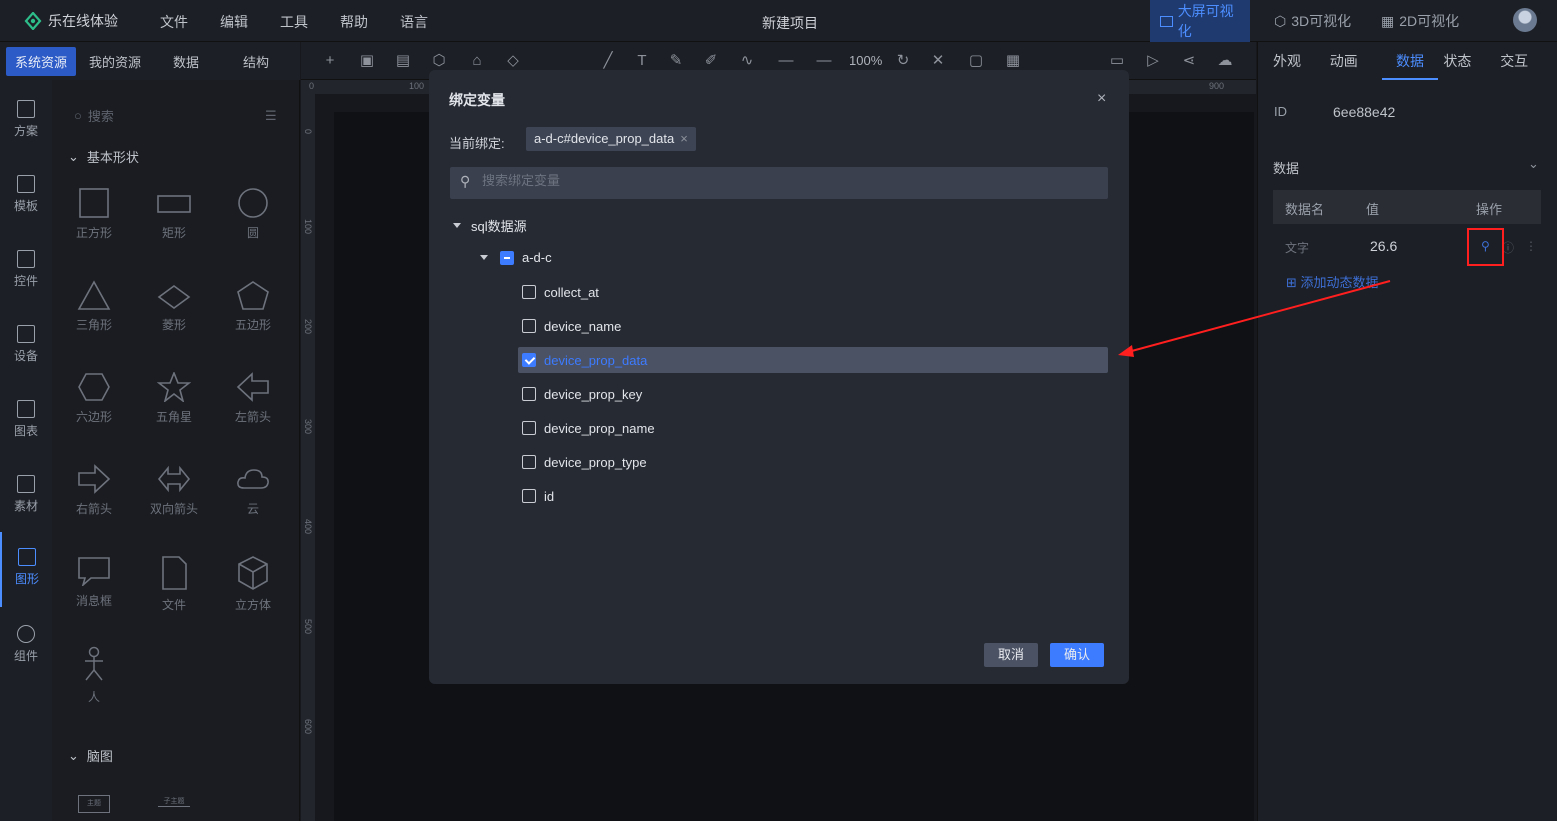 Image resolution: width=1557 pixels, height=821 pixels. I want to click on refresh-icon: ↻, so click(903, 61).